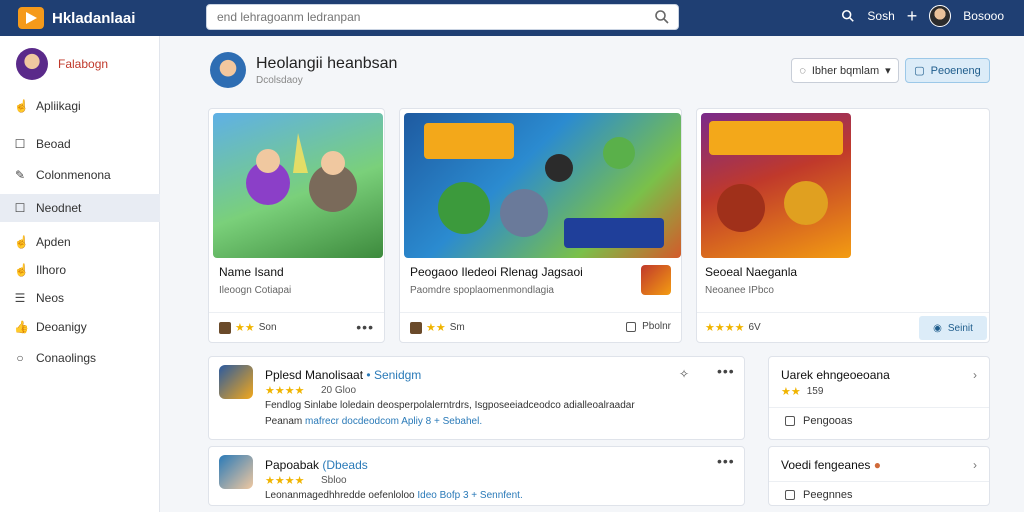 The image size is (1024, 512). I want to click on card-subtitle: Neoanee IPbco, so click(739, 290).